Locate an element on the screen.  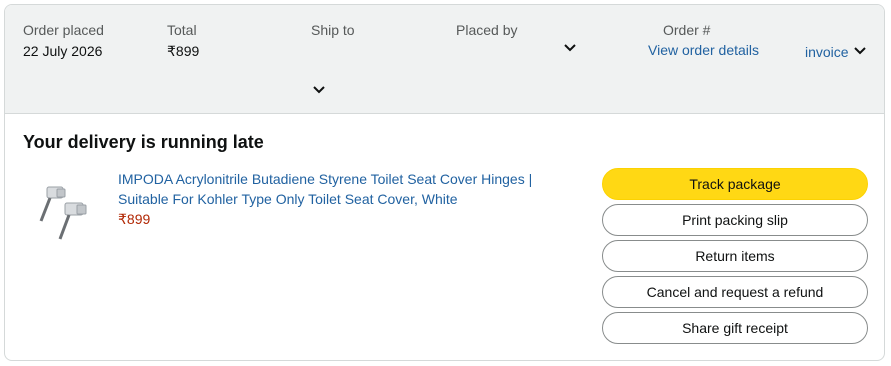
order-number-label: Order # is located at coordinates (687, 30).